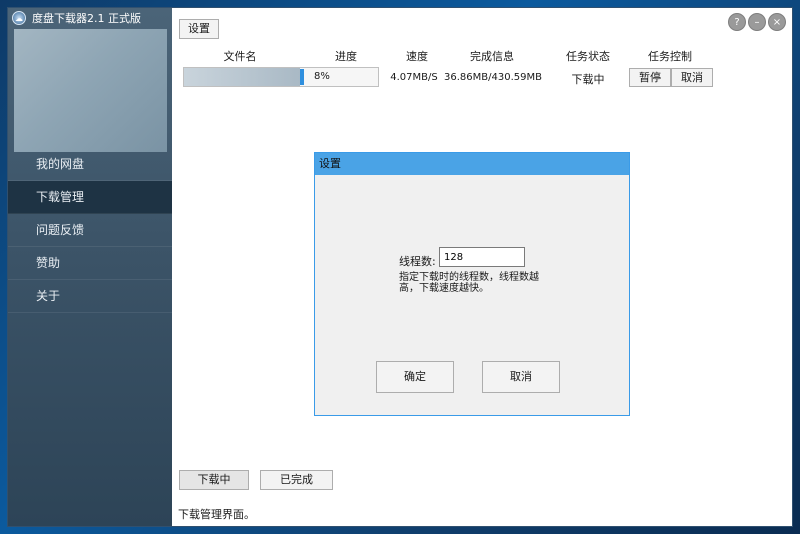 Image resolution: width=800 pixels, height=534 pixels. I want to click on cancel-task-button: 取消, so click(692, 77).